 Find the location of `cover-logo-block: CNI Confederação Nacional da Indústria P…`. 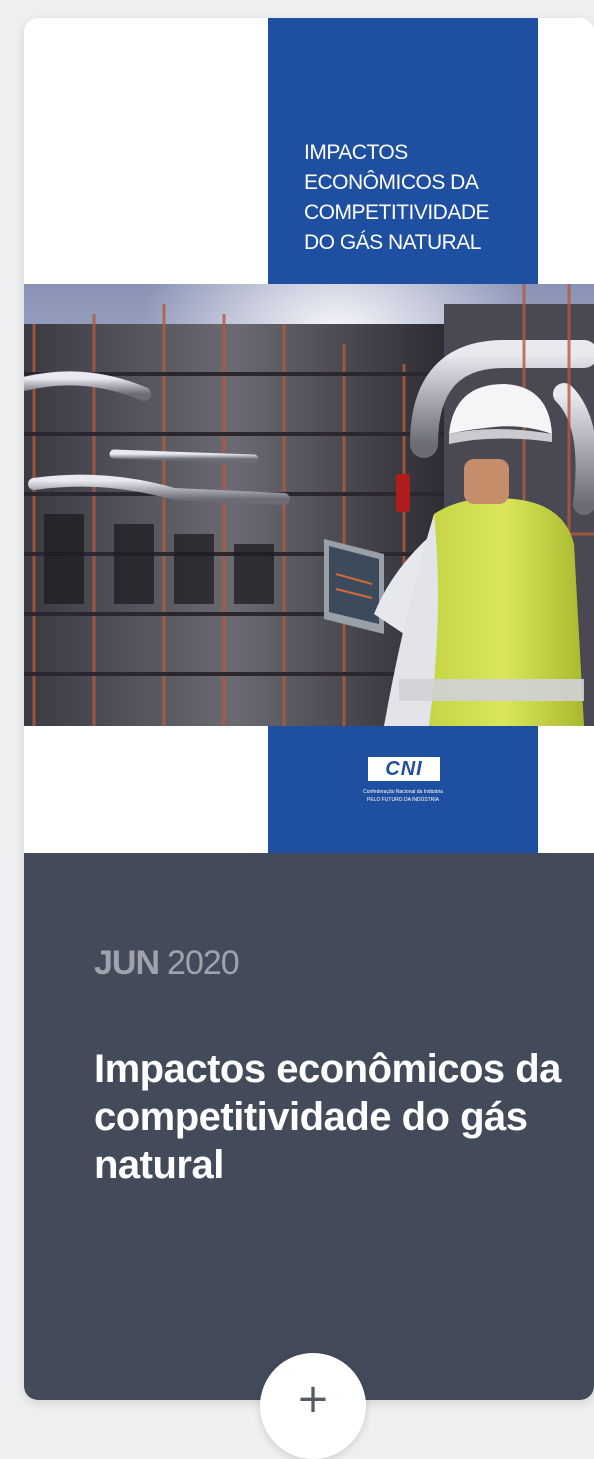

cover-logo-block: CNI Confederação Nacional da Indústria P… is located at coordinates (403, 789).